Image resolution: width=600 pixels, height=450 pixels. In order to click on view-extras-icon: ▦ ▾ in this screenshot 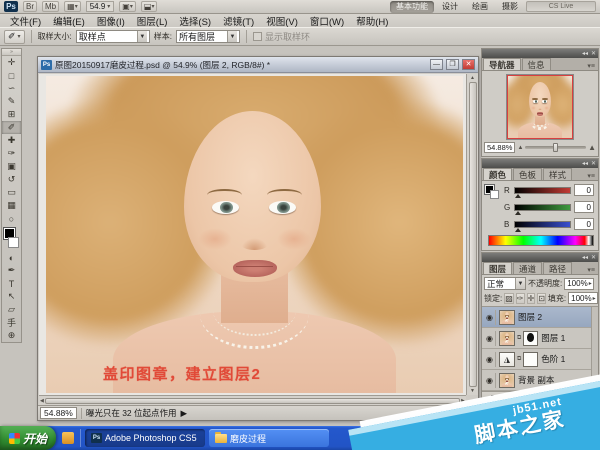, I will do `click(72, 6)`.